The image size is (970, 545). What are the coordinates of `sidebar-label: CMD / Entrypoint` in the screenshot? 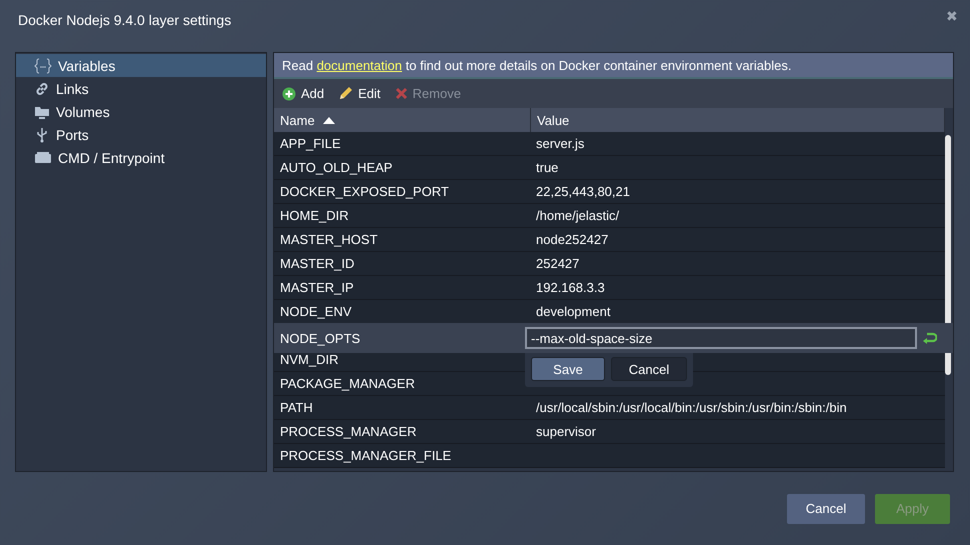 It's located at (111, 158).